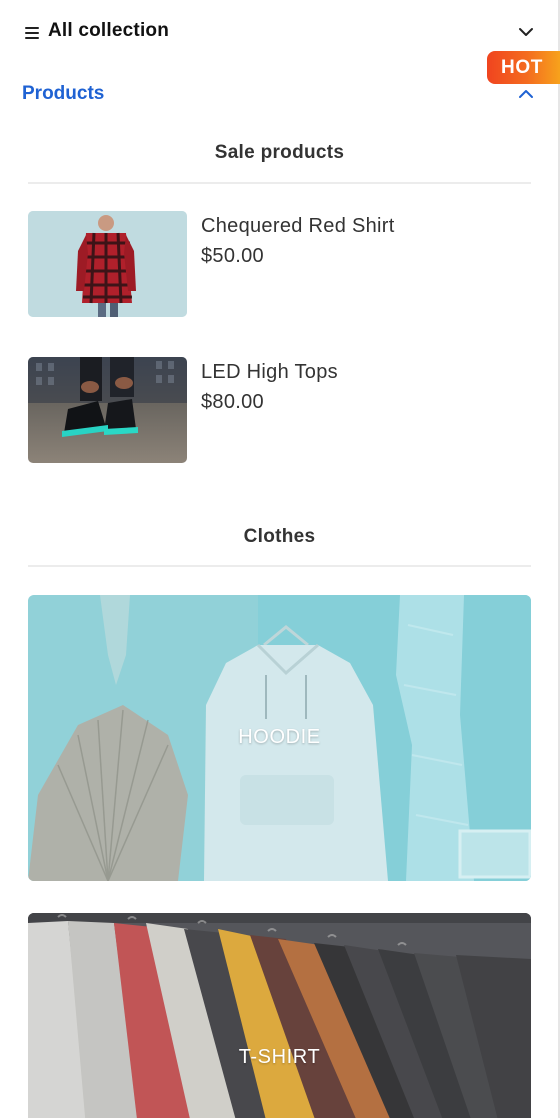  Describe the element at coordinates (232, 402) in the screenshot. I see `product-price: $80.00` at that location.